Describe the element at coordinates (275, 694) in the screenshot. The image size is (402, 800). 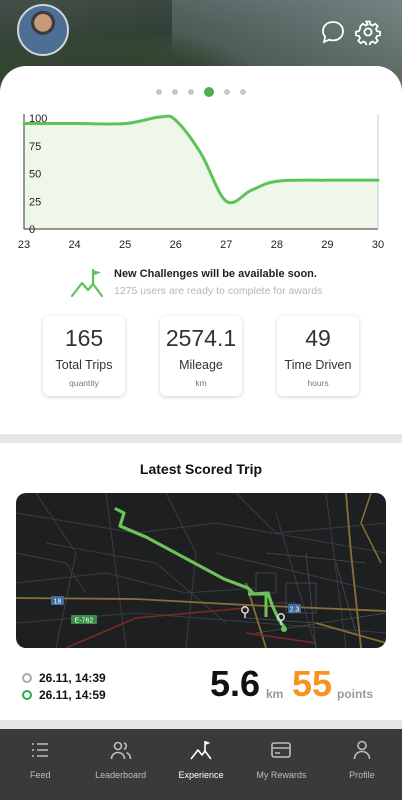
I see `trip-distance-unit: km` at that location.